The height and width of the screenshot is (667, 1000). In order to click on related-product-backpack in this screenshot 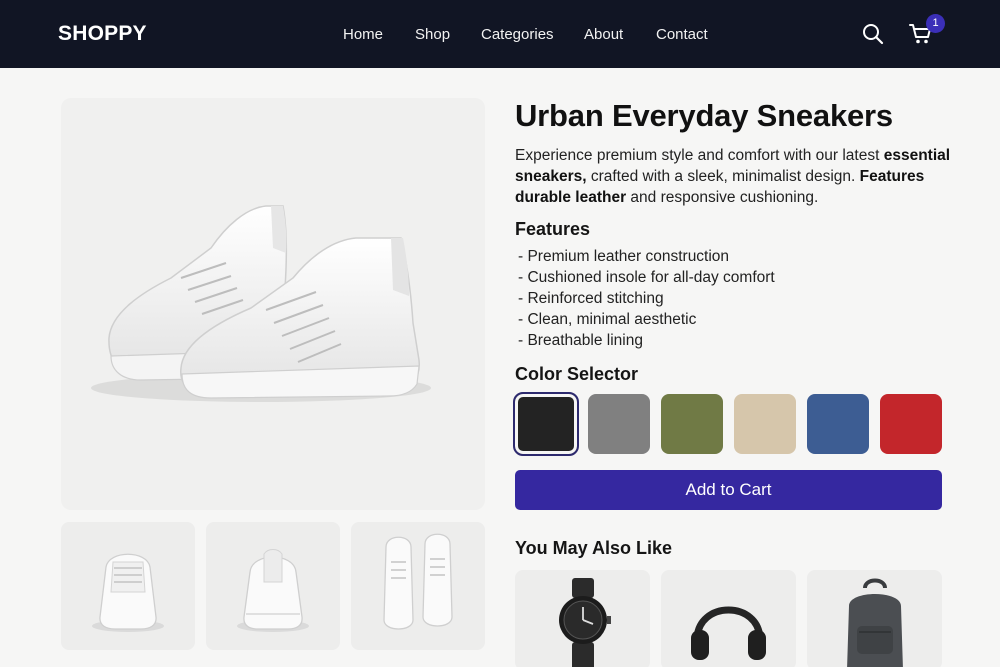, I will do `click(874, 618)`.